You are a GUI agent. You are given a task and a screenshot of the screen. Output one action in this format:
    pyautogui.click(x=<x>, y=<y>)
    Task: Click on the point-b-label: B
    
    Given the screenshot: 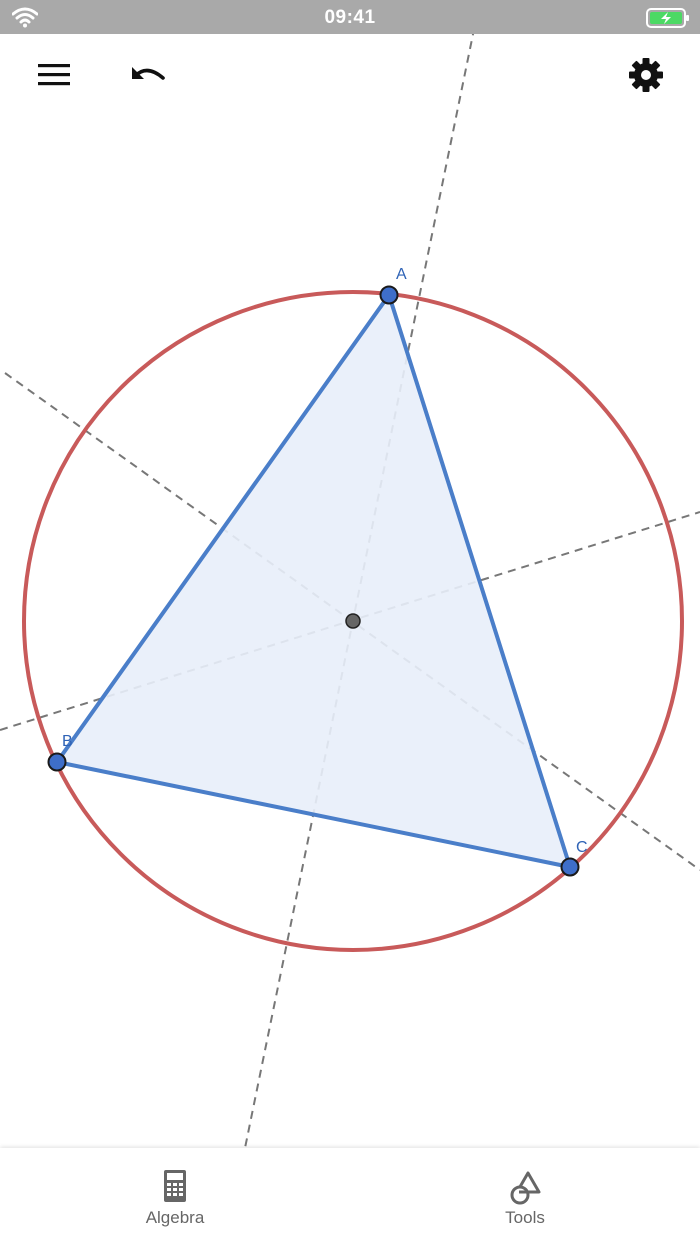 What is the action you would take?
    pyautogui.click(x=67, y=741)
    